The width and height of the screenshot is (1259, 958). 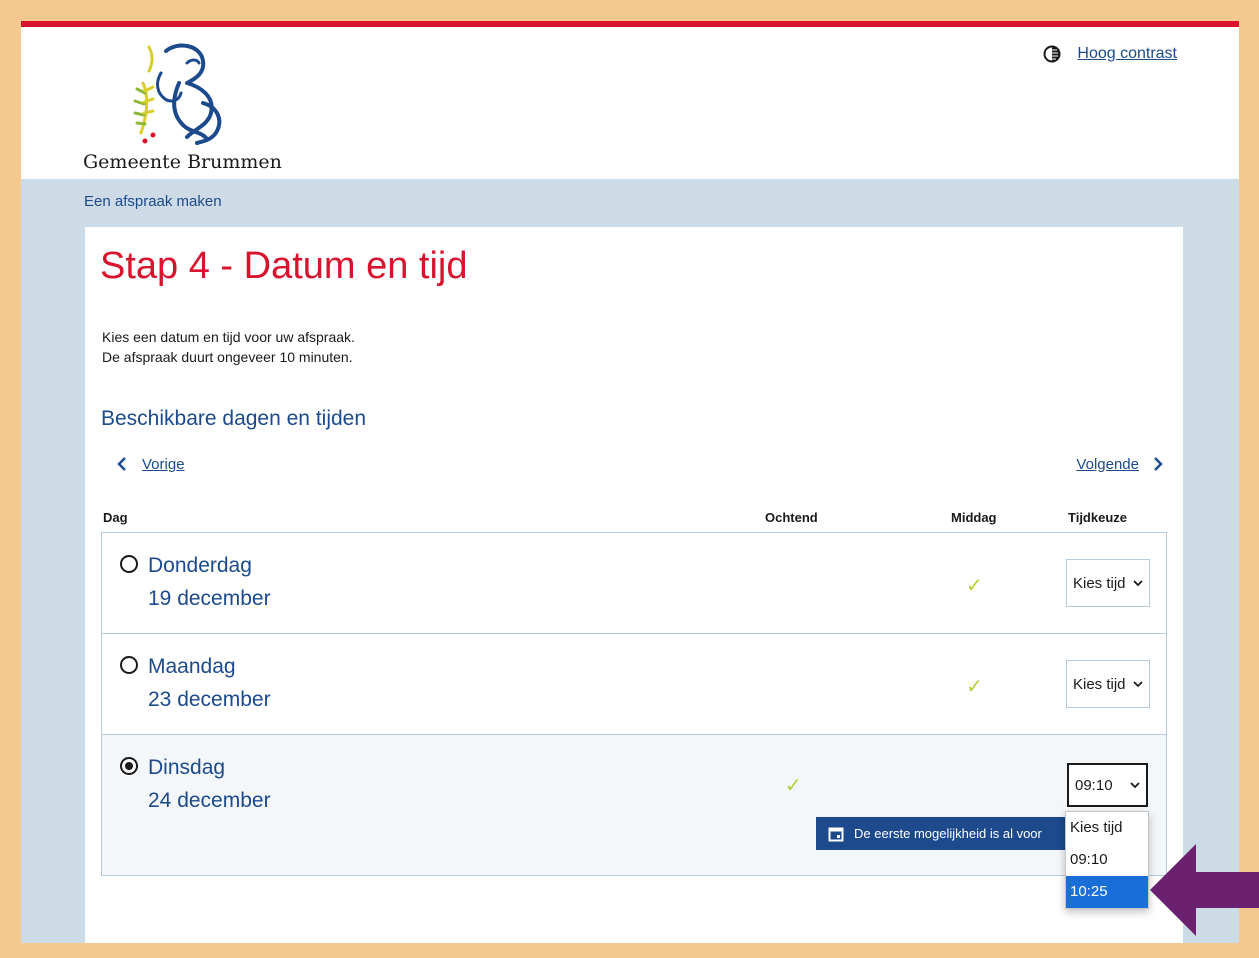 I want to click on municipality-logo: Gemeente Brummen, so click(x=182, y=108).